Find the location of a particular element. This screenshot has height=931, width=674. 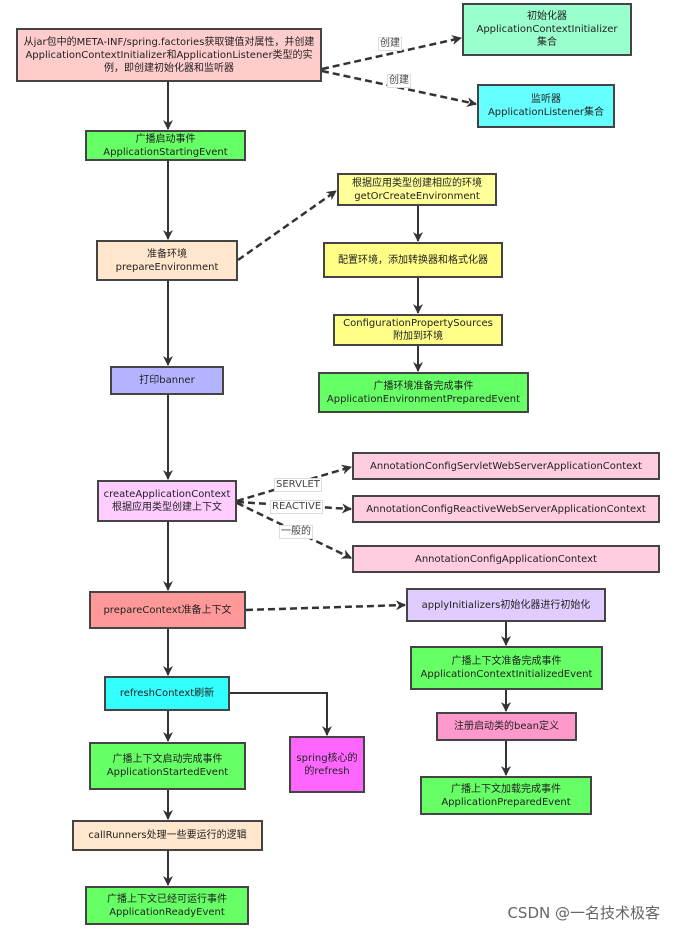

node-listeners: 监听器 ApplicationListener集合 is located at coordinates (546, 106).